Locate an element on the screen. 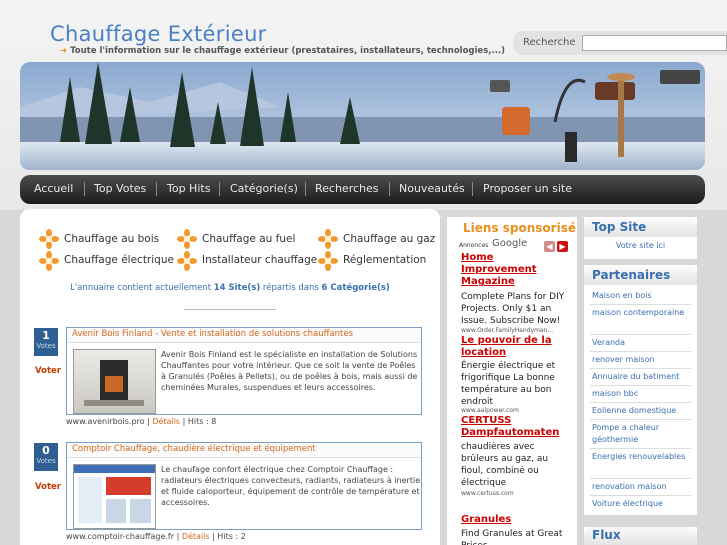  site-count: 14 Site(s) is located at coordinates (237, 288).